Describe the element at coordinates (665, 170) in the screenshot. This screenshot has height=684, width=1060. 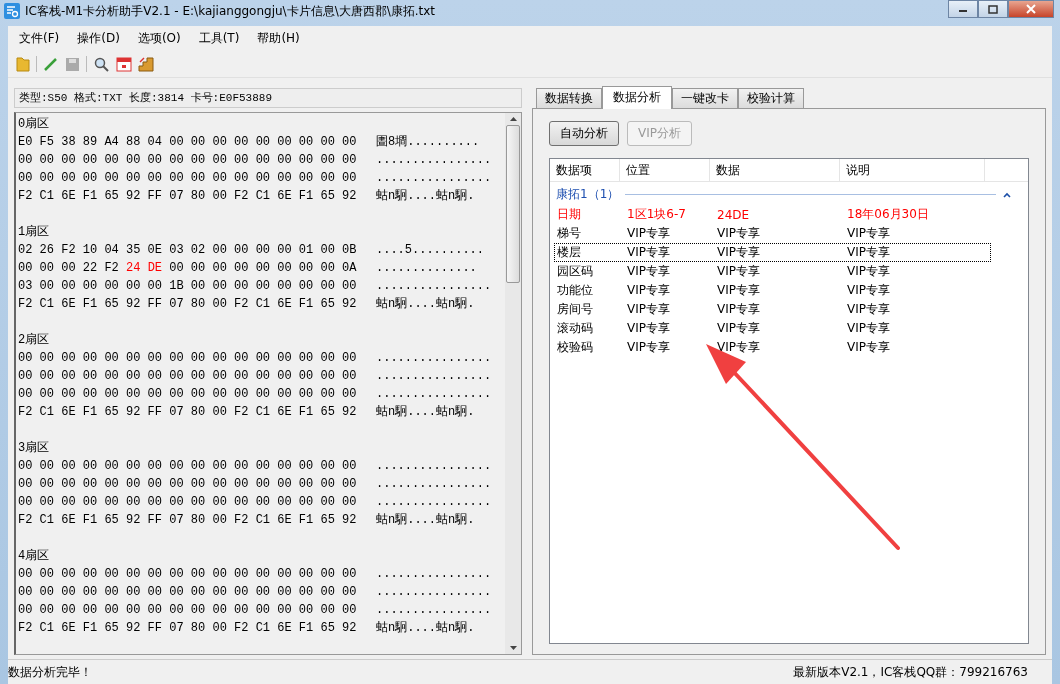
I see `column-header: 位置` at that location.